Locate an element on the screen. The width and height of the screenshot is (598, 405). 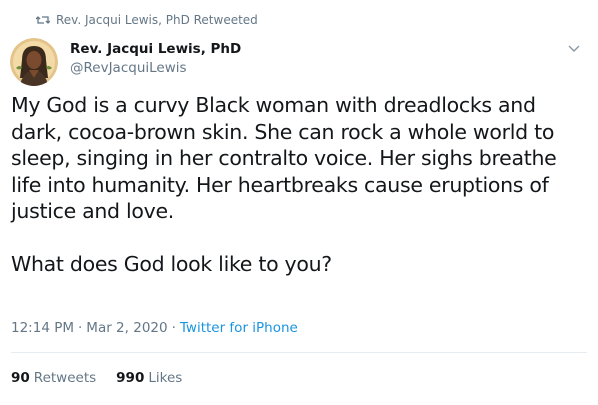
likes-stat: 990 Likes is located at coordinates (149, 378).